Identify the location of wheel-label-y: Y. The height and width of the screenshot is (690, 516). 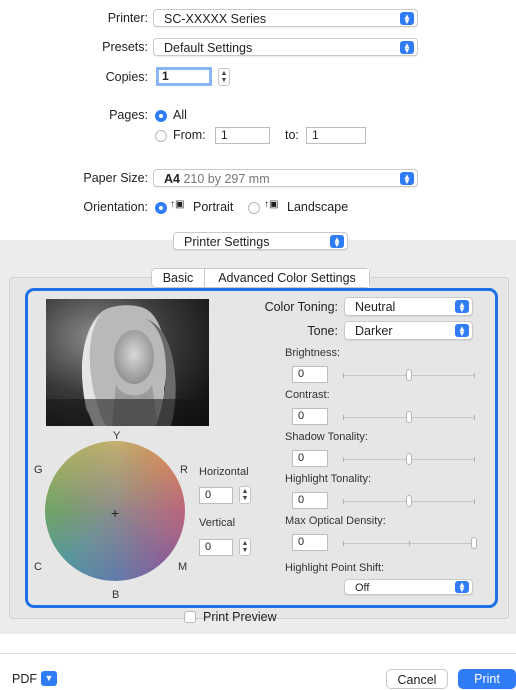
(117, 436).